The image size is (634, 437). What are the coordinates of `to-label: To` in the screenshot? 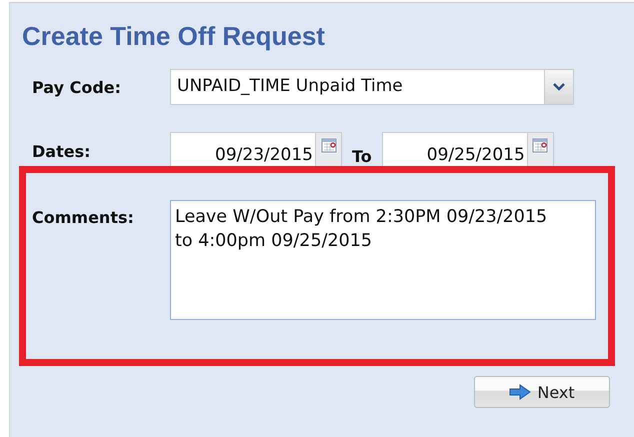 It's located at (362, 156).